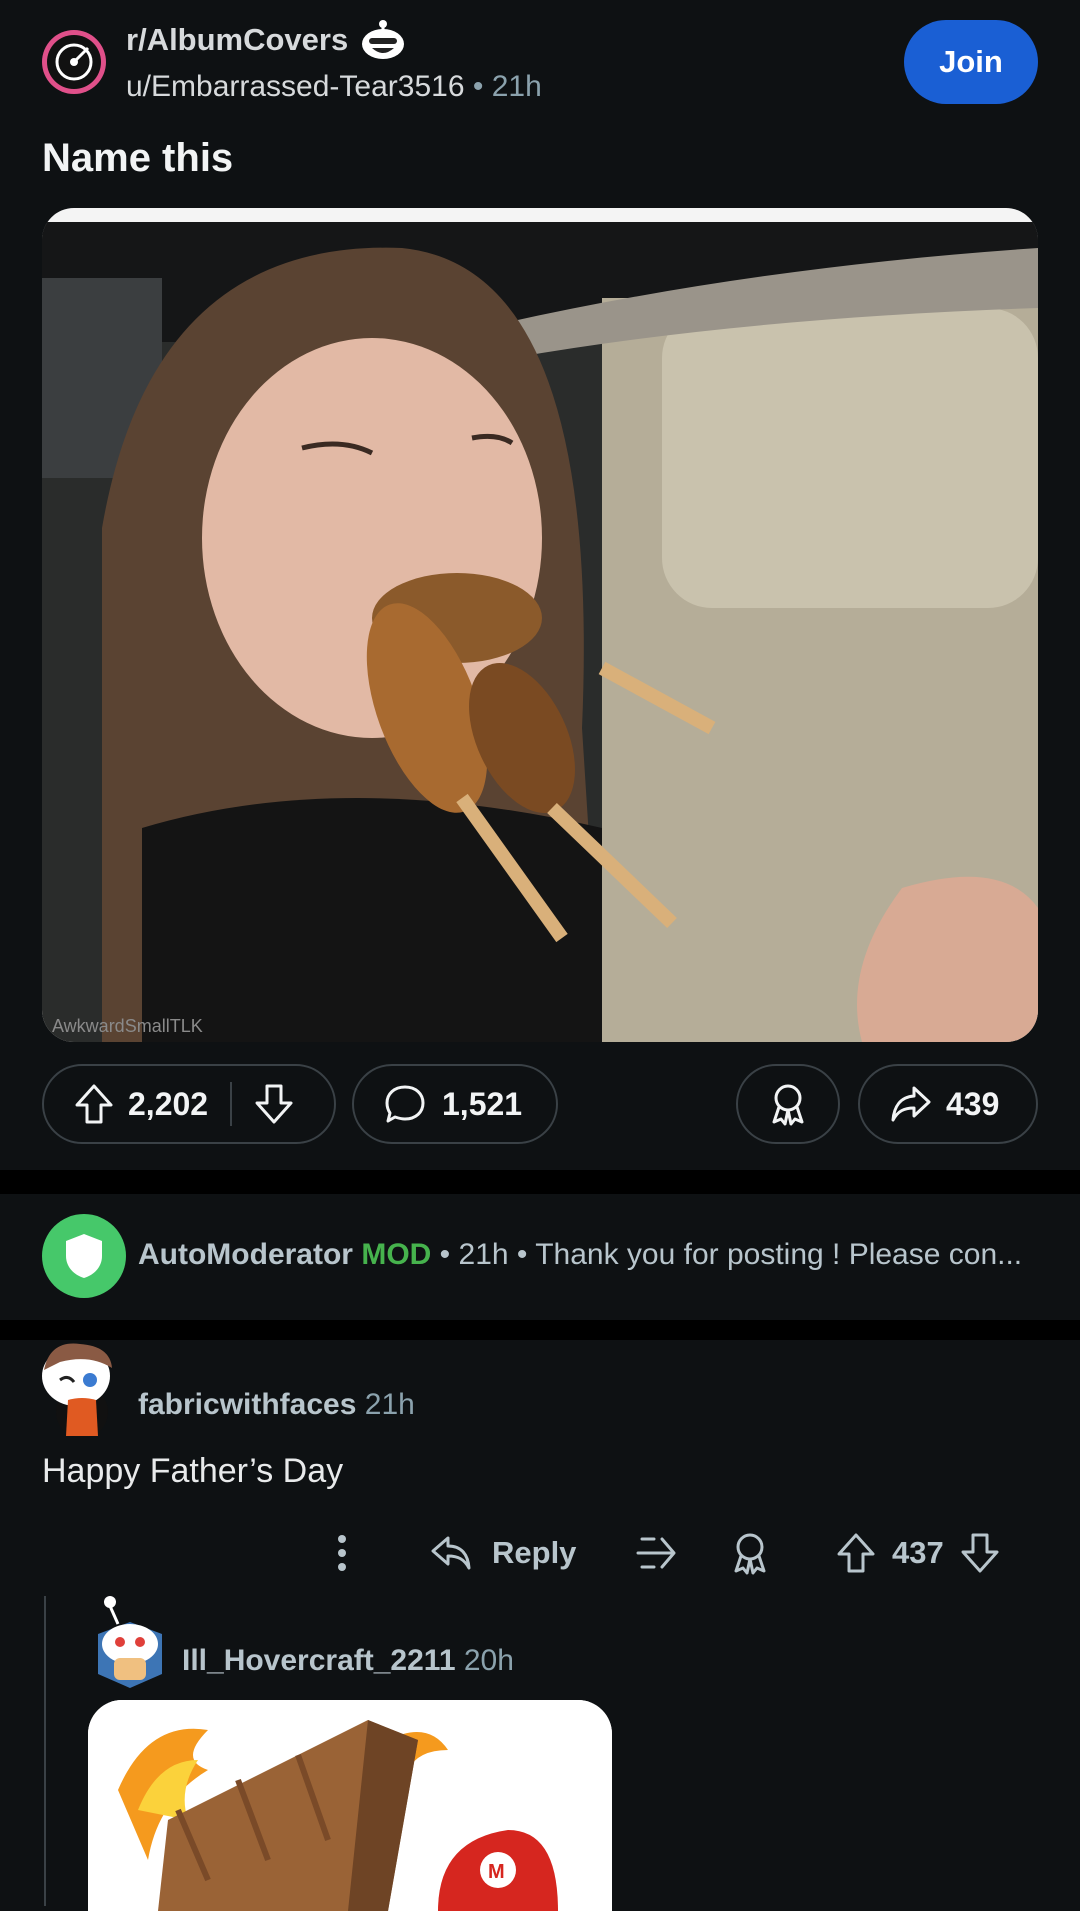 Image resolution: width=1080 pixels, height=1911 pixels. I want to click on comment-bubble-icon, so click(405, 1104).